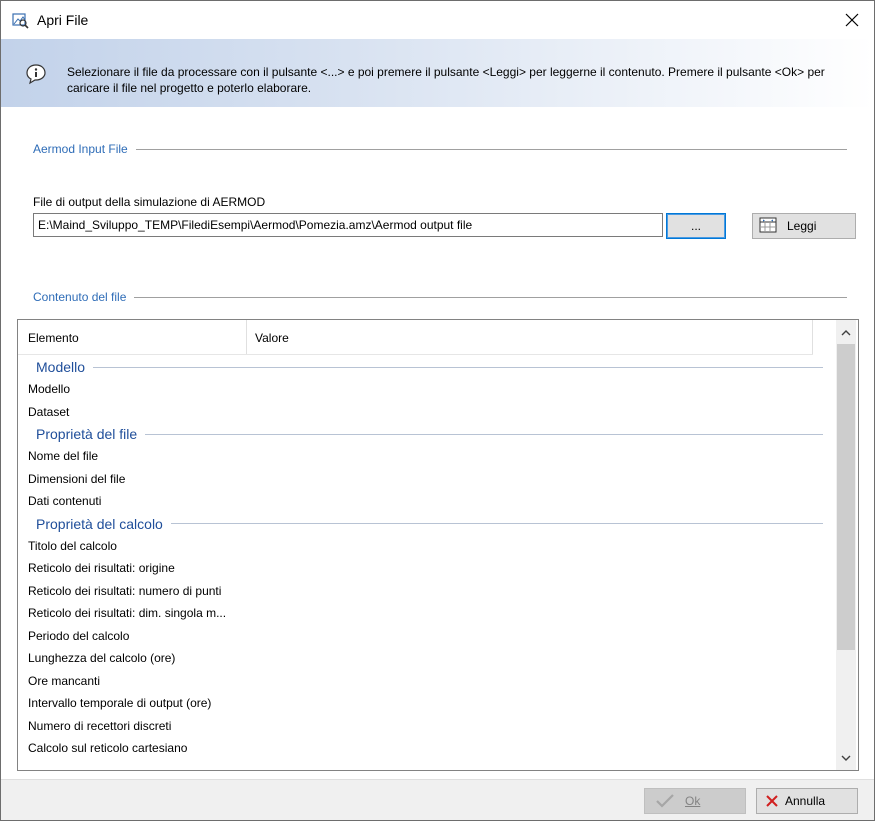 This screenshot has width=875, height=821. I want to click on ok-button: Ok, so click(695, 801).